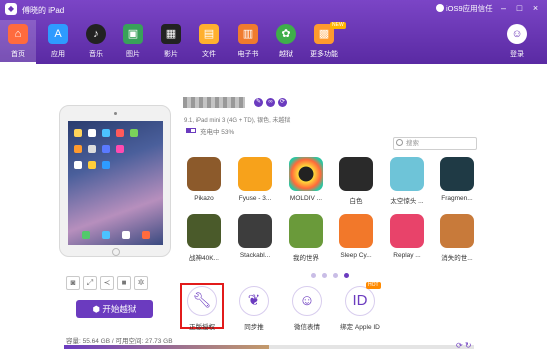 This screenshot has width=547, height=352. Describe the element at coordinates (90, 283) in the screenshot. I see `expand-icon: ⤢` at that location.